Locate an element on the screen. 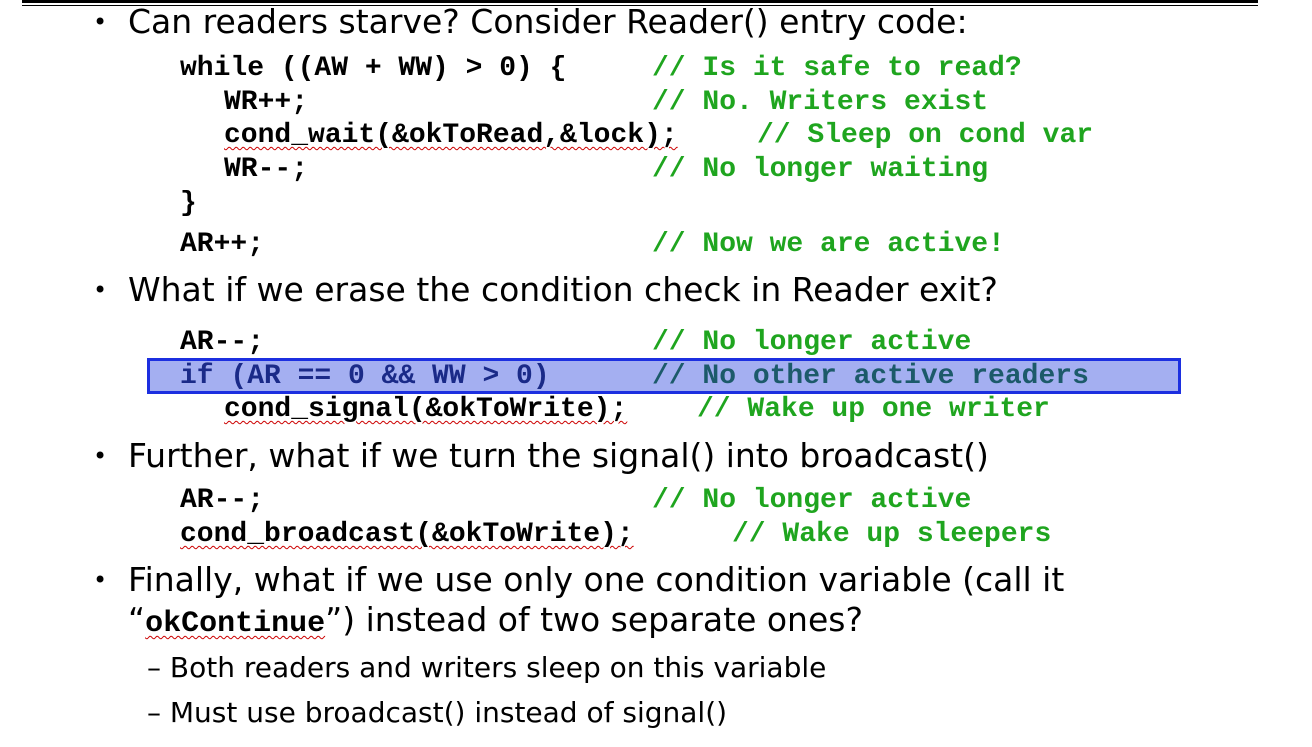 The width and height of the screenshot is (1312, 747). code-comment: // Now we are active! is located at coordinates (828, 244).